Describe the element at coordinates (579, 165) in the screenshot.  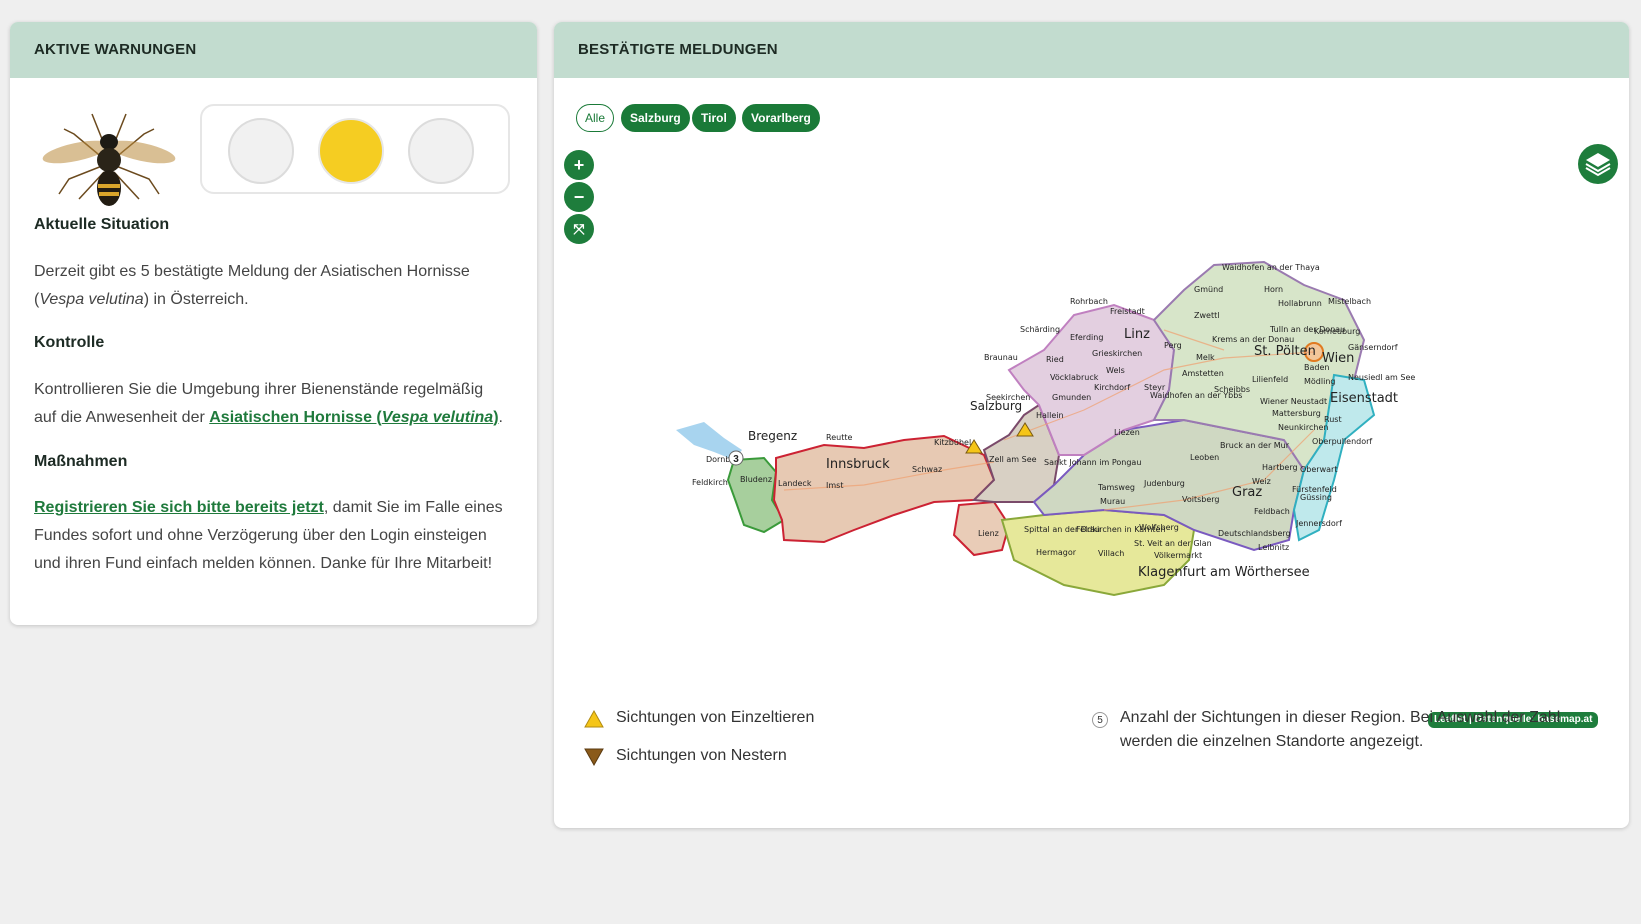
I see `zoom-in-button: +` at that location.